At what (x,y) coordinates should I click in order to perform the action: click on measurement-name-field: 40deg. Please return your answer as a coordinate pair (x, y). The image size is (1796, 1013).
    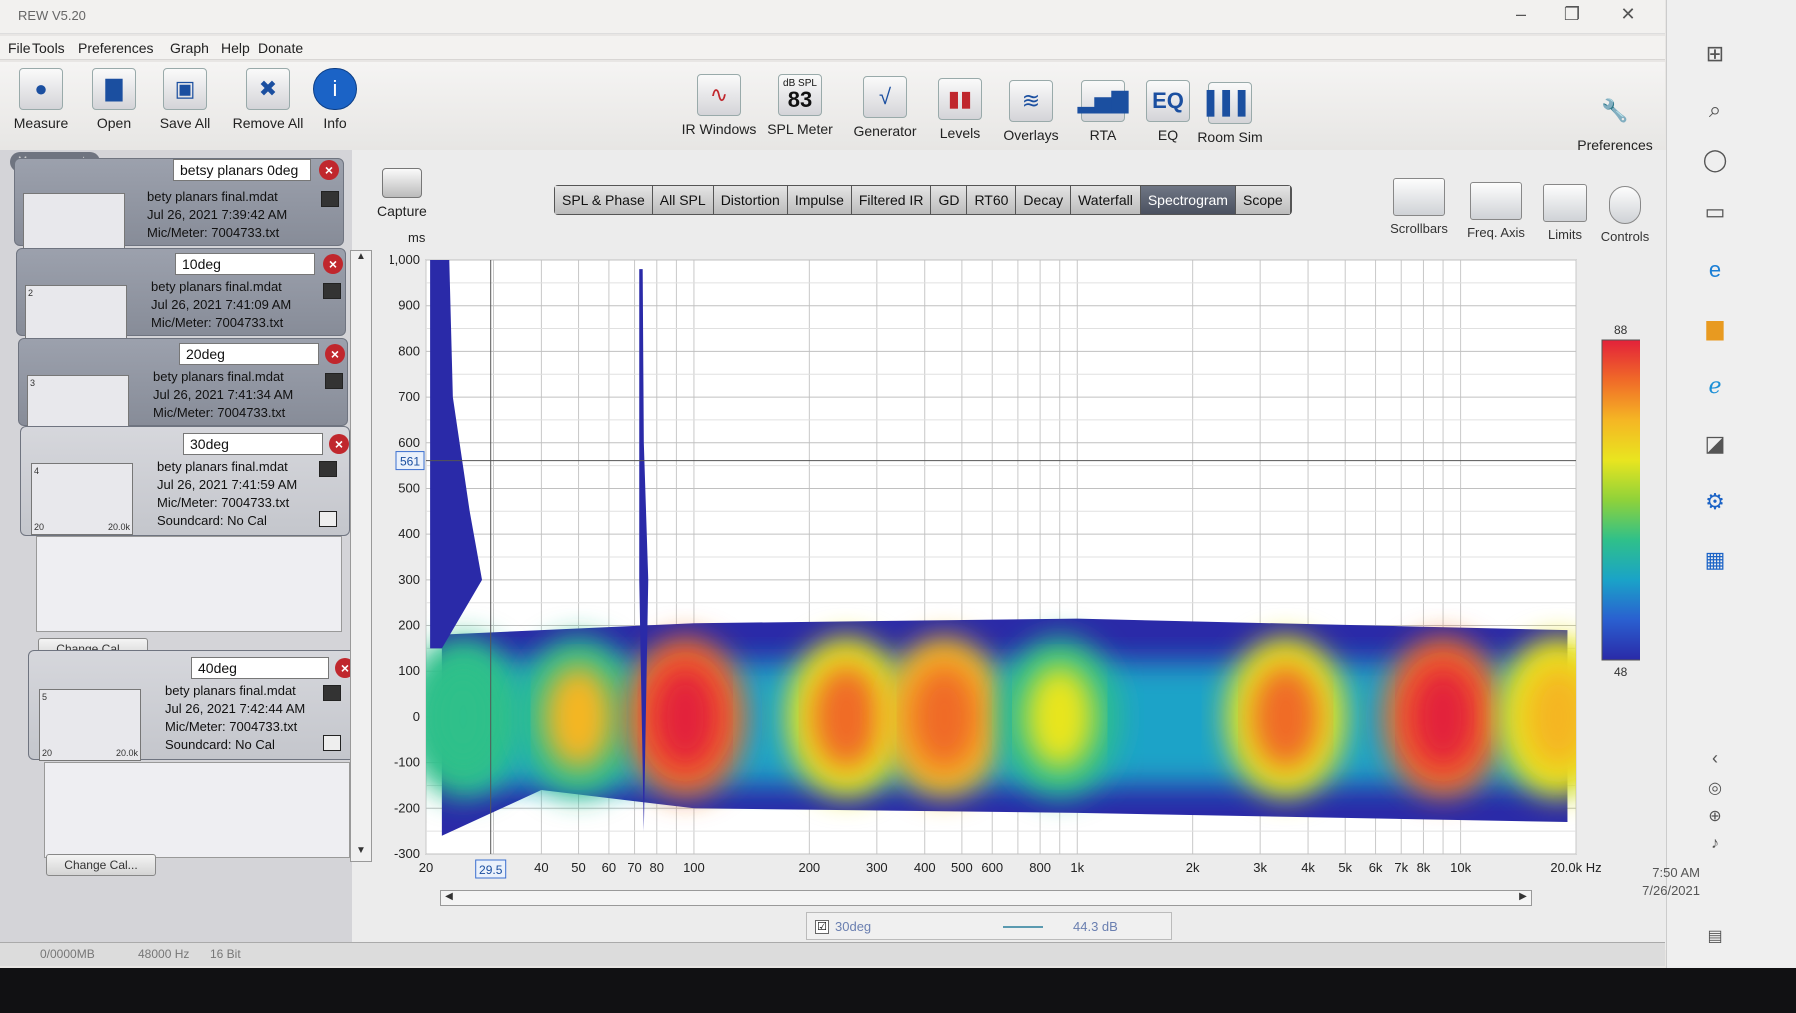
    Looking at the image, I should click on (260, 668).